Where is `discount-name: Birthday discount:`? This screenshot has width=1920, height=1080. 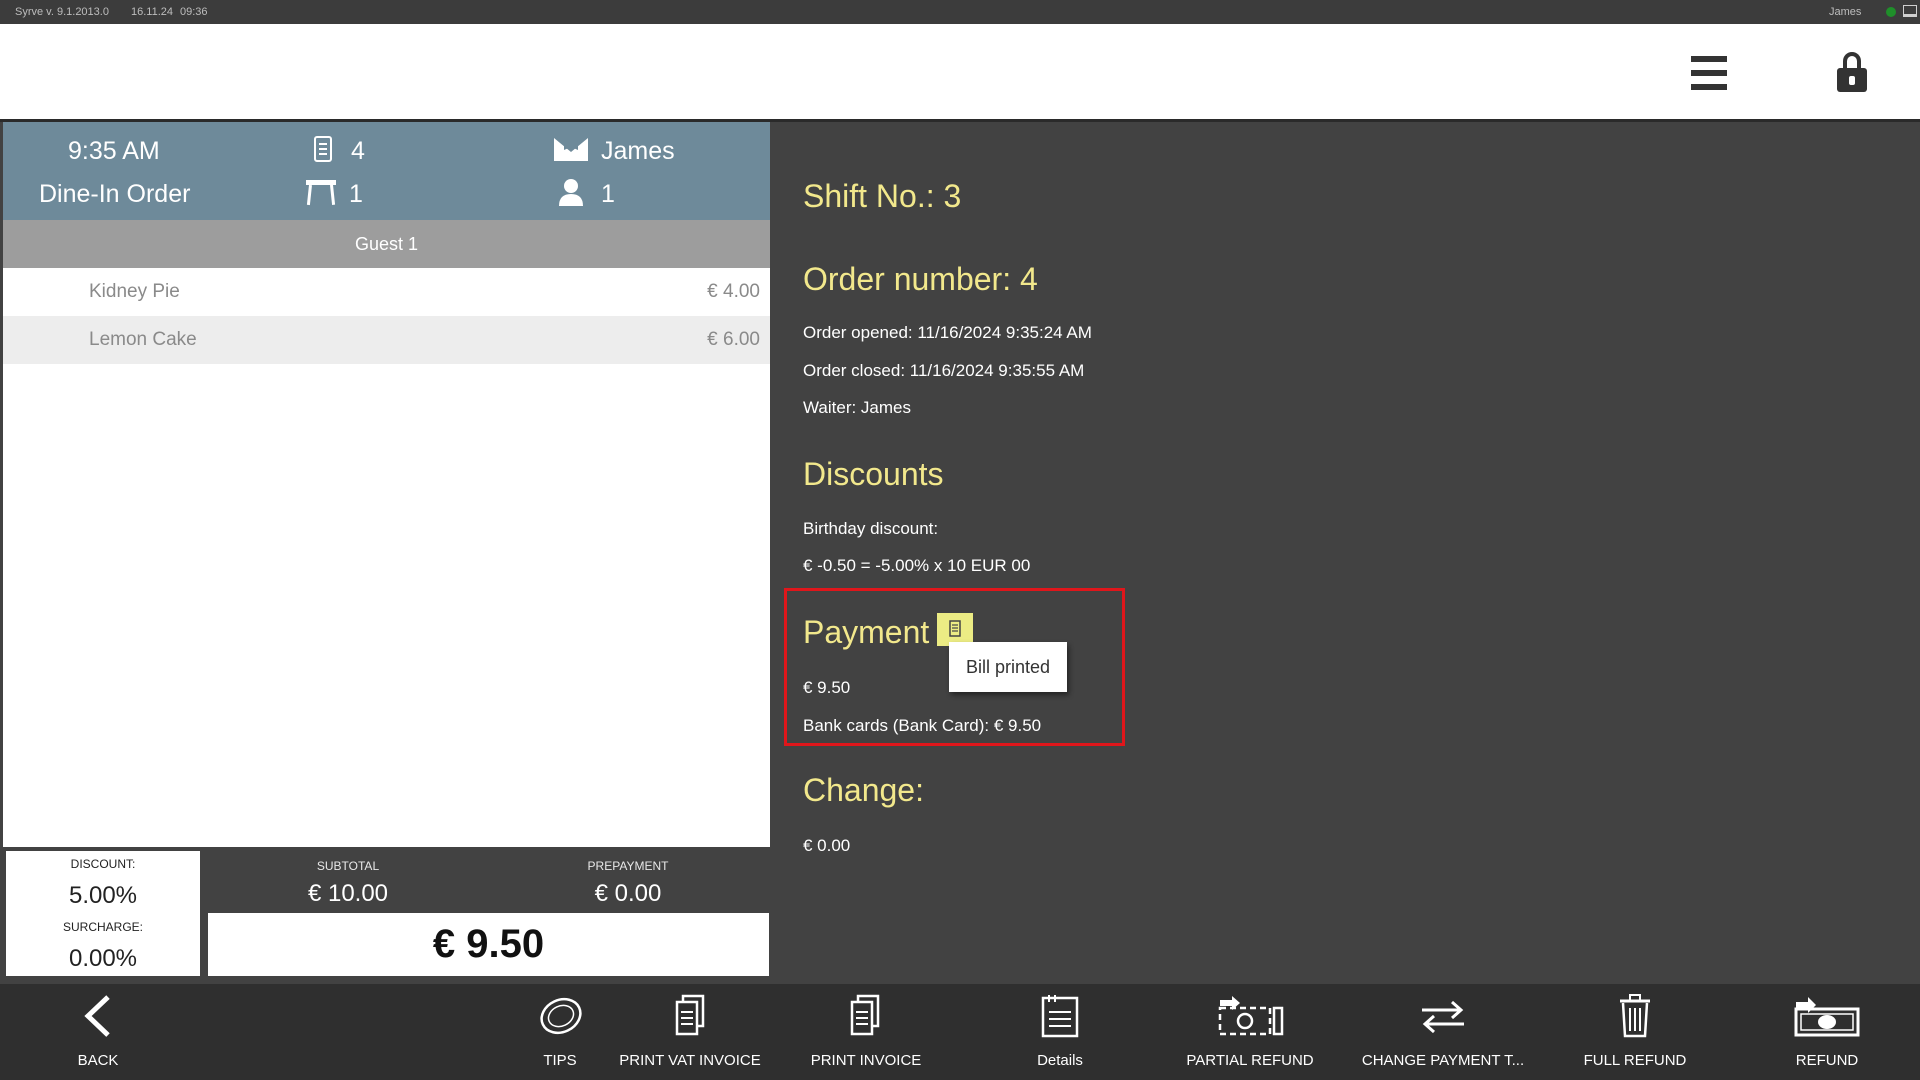
discount-name: Birthday discount: is located at coordinates (871, 528).